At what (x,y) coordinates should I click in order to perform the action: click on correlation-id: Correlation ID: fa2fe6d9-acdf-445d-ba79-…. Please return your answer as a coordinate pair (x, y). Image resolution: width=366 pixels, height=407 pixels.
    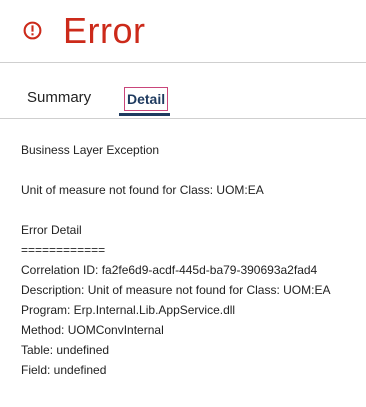
    Looking at the image, I should click on (169, 270).